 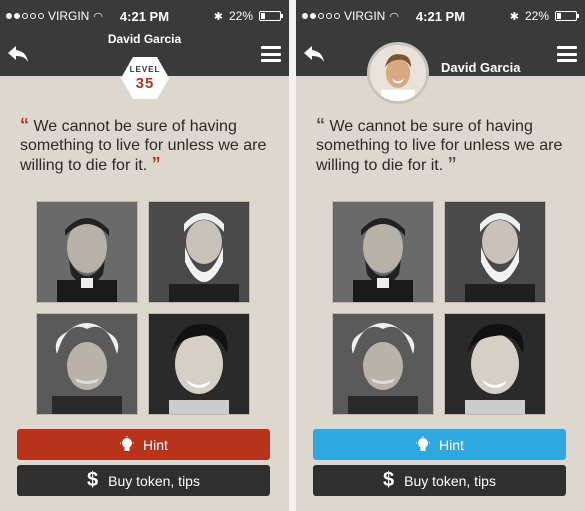 I want to click on screen-divider, so click(x=292, y=255).